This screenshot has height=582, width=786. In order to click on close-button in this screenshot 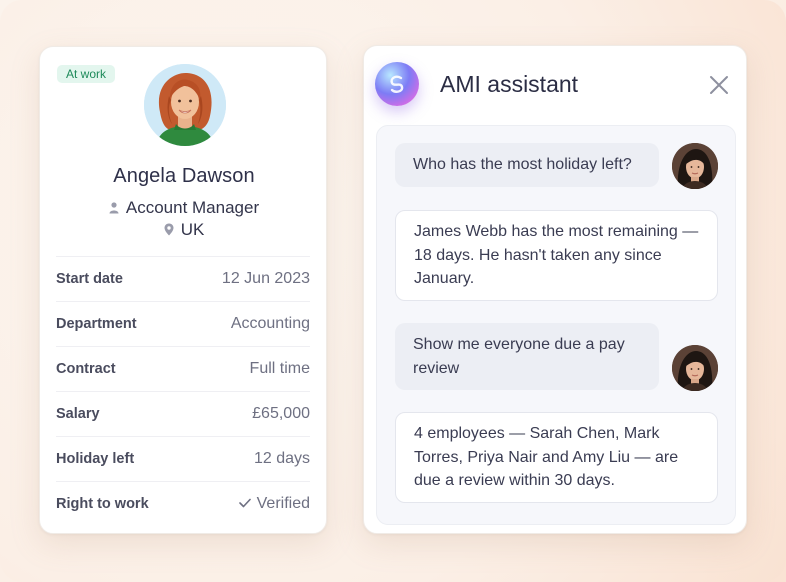, I will do `click(719, 85)`.